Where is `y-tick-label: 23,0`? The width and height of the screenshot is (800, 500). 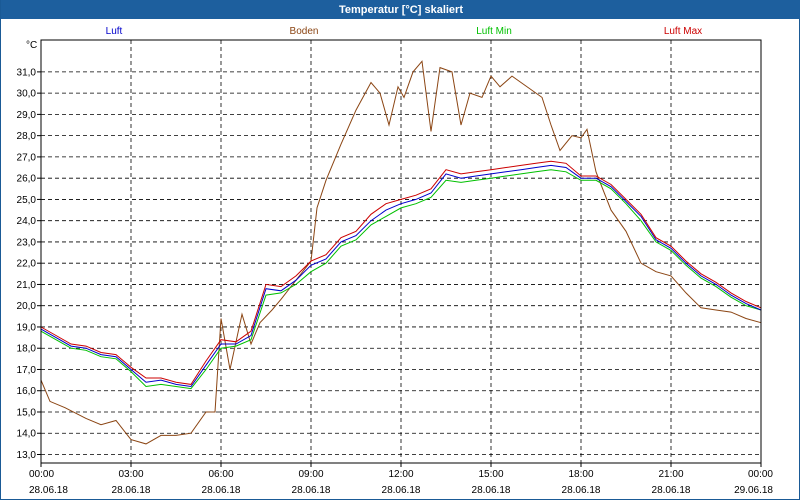
y-tick-label: 23,0 is located at coordinates (27, 242).